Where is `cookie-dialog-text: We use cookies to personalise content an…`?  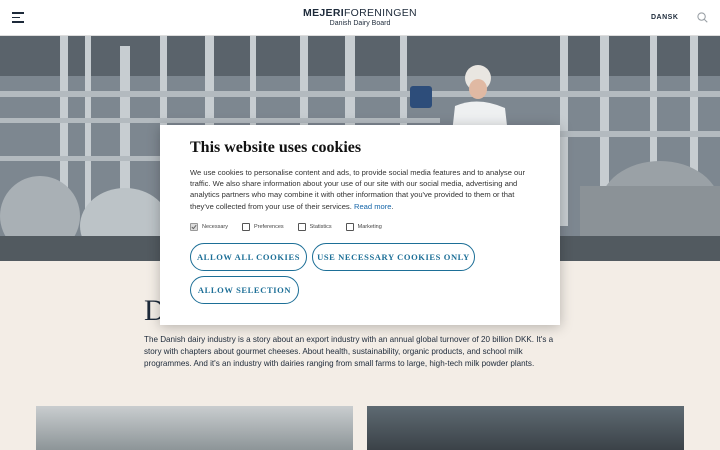 cookie-dialog-text: We use cookies to personalise content an… is located at coordinates (358, 189).